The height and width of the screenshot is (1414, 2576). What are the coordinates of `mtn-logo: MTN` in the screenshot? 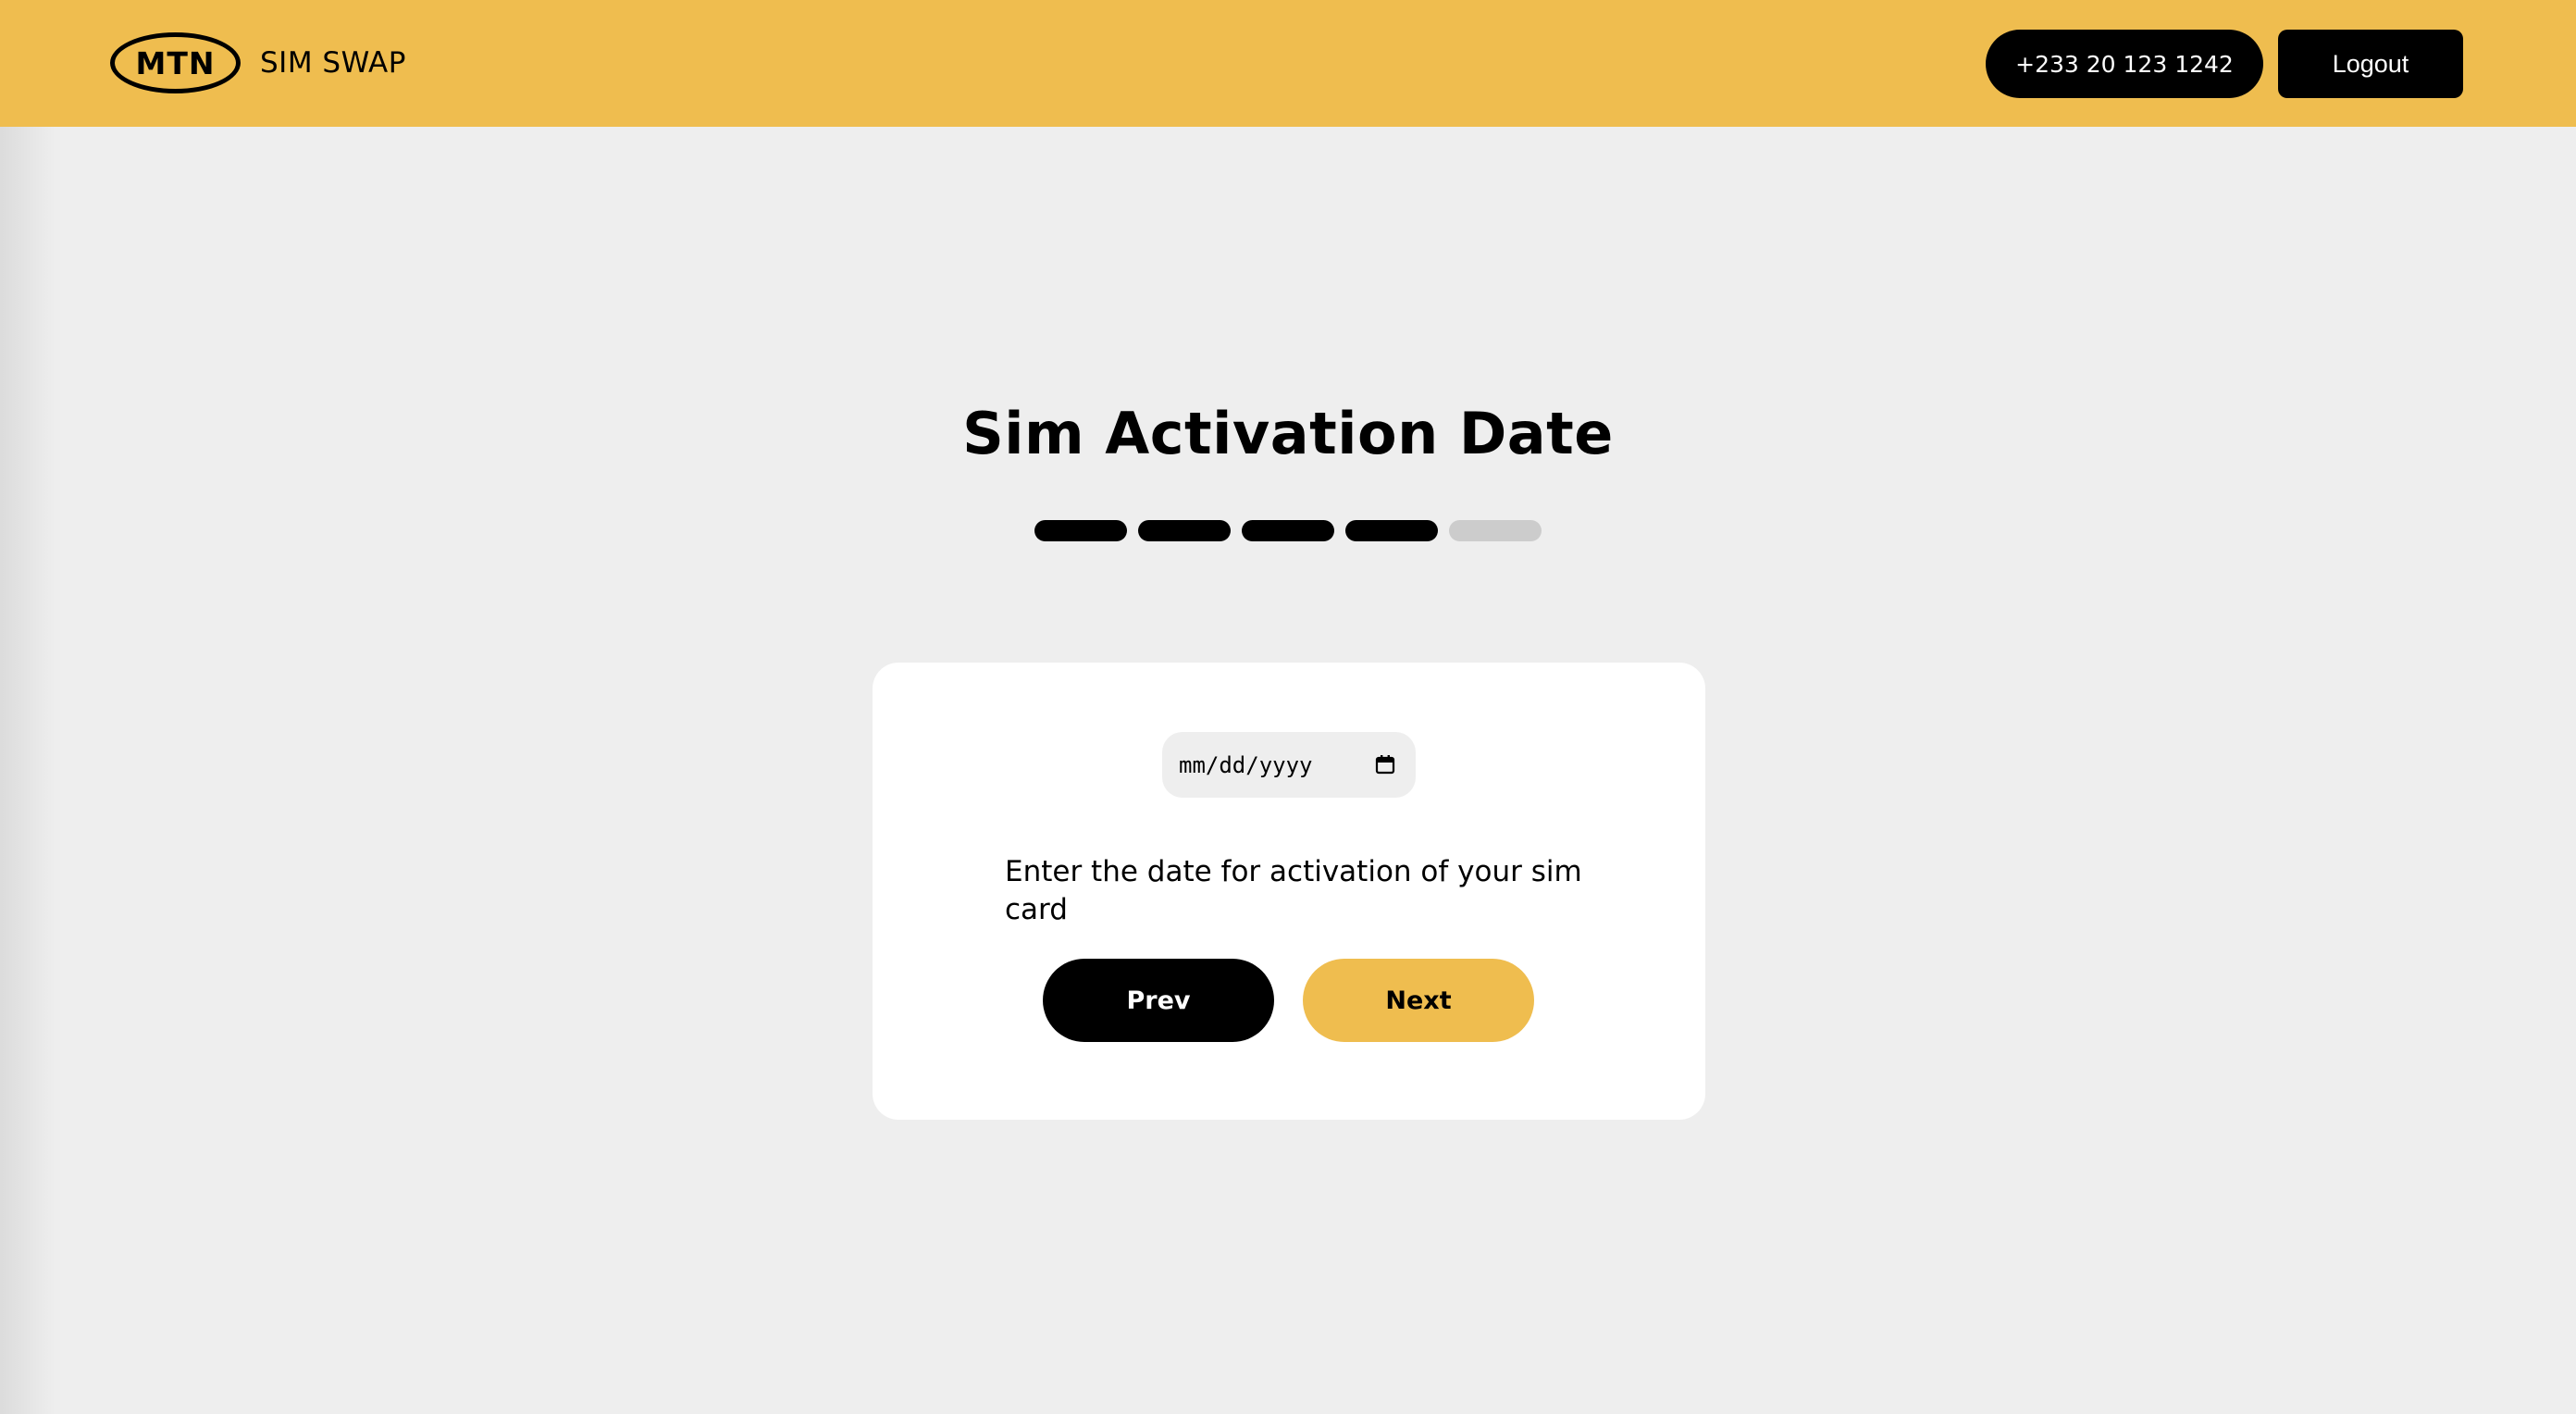 It's located at (176, 62).